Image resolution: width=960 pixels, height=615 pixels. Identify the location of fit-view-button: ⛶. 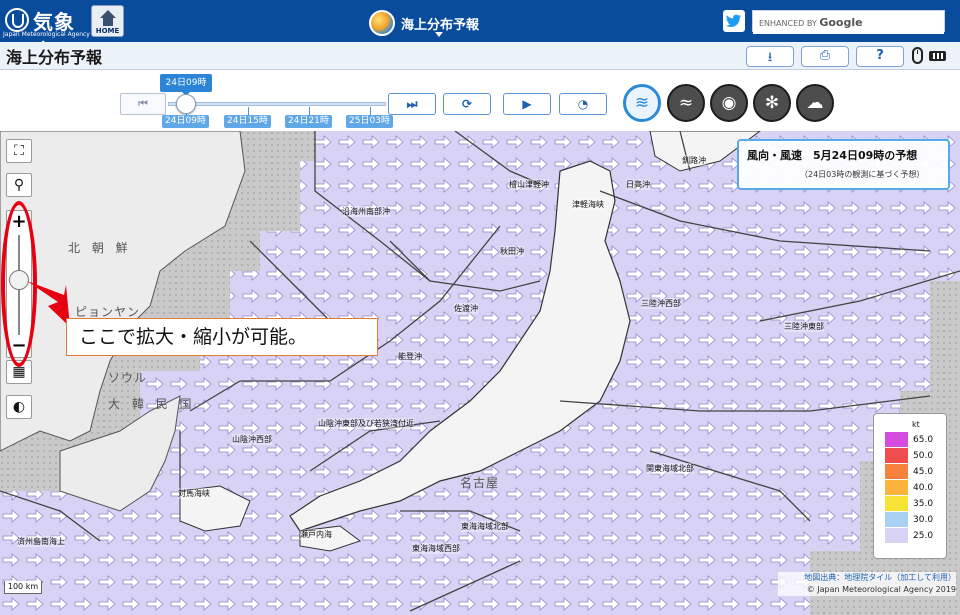
(19, 151).